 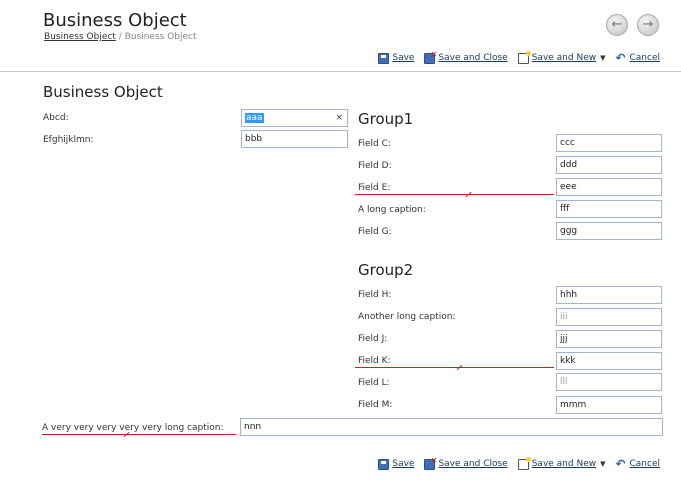 I want to click on field-h-input: hhh, so click(x=609, y=295).